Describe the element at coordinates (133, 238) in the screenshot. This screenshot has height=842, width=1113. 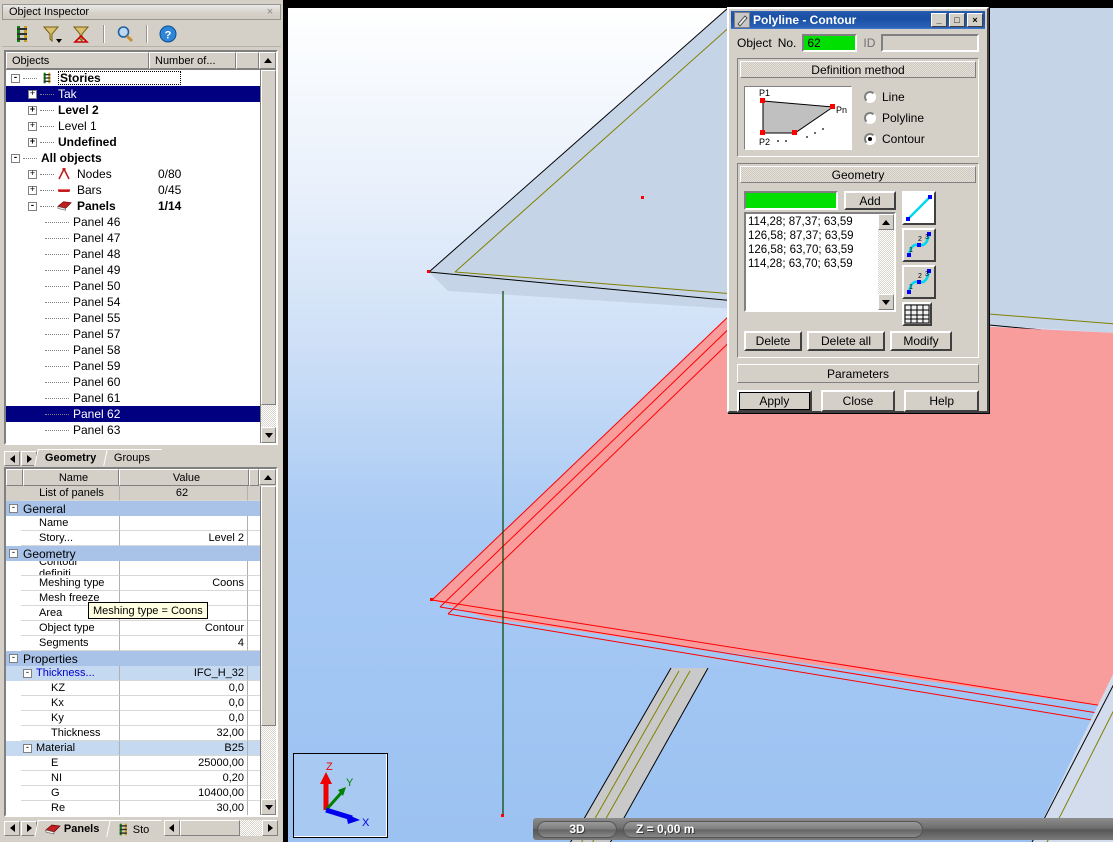
I see `tree-node: Panel 47` at that location.